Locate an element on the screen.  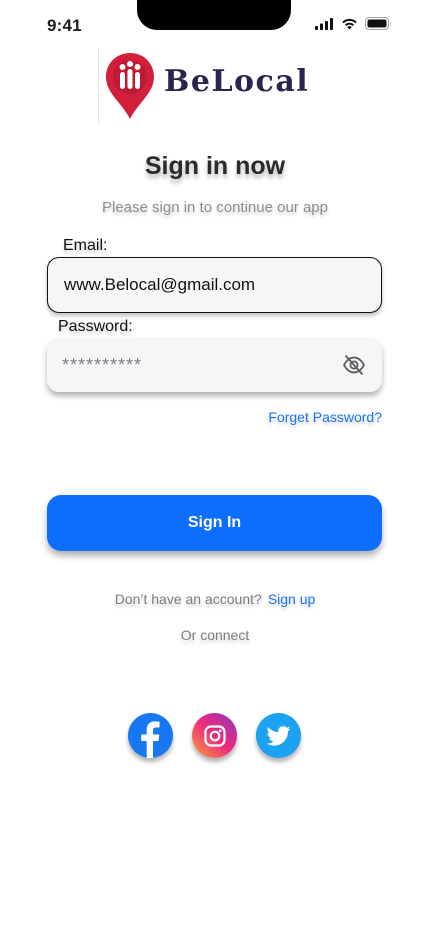
email-label: Email: is located at coordinates (85, 245).